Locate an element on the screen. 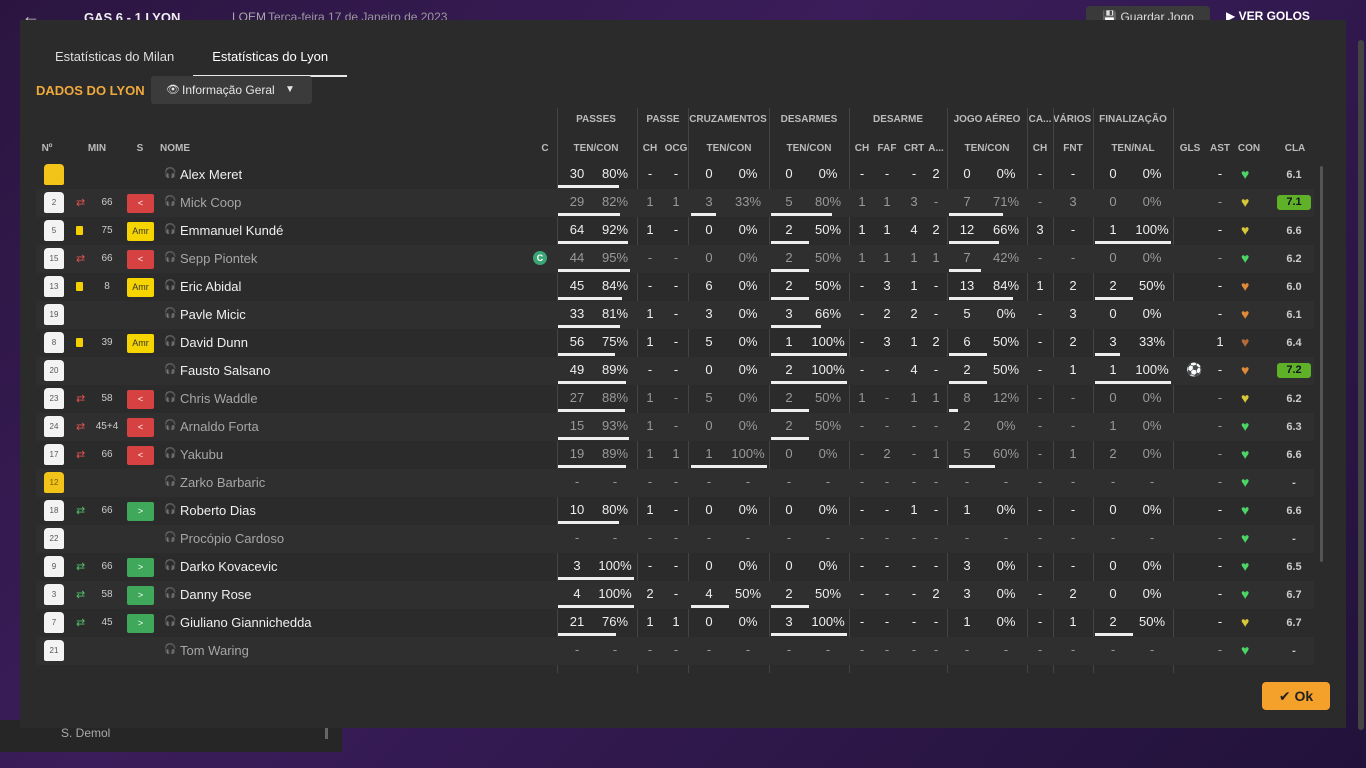 The height and width of the screenshot is (768, 1366). crosses-pct: 33% is located at coordinates (748, 201).